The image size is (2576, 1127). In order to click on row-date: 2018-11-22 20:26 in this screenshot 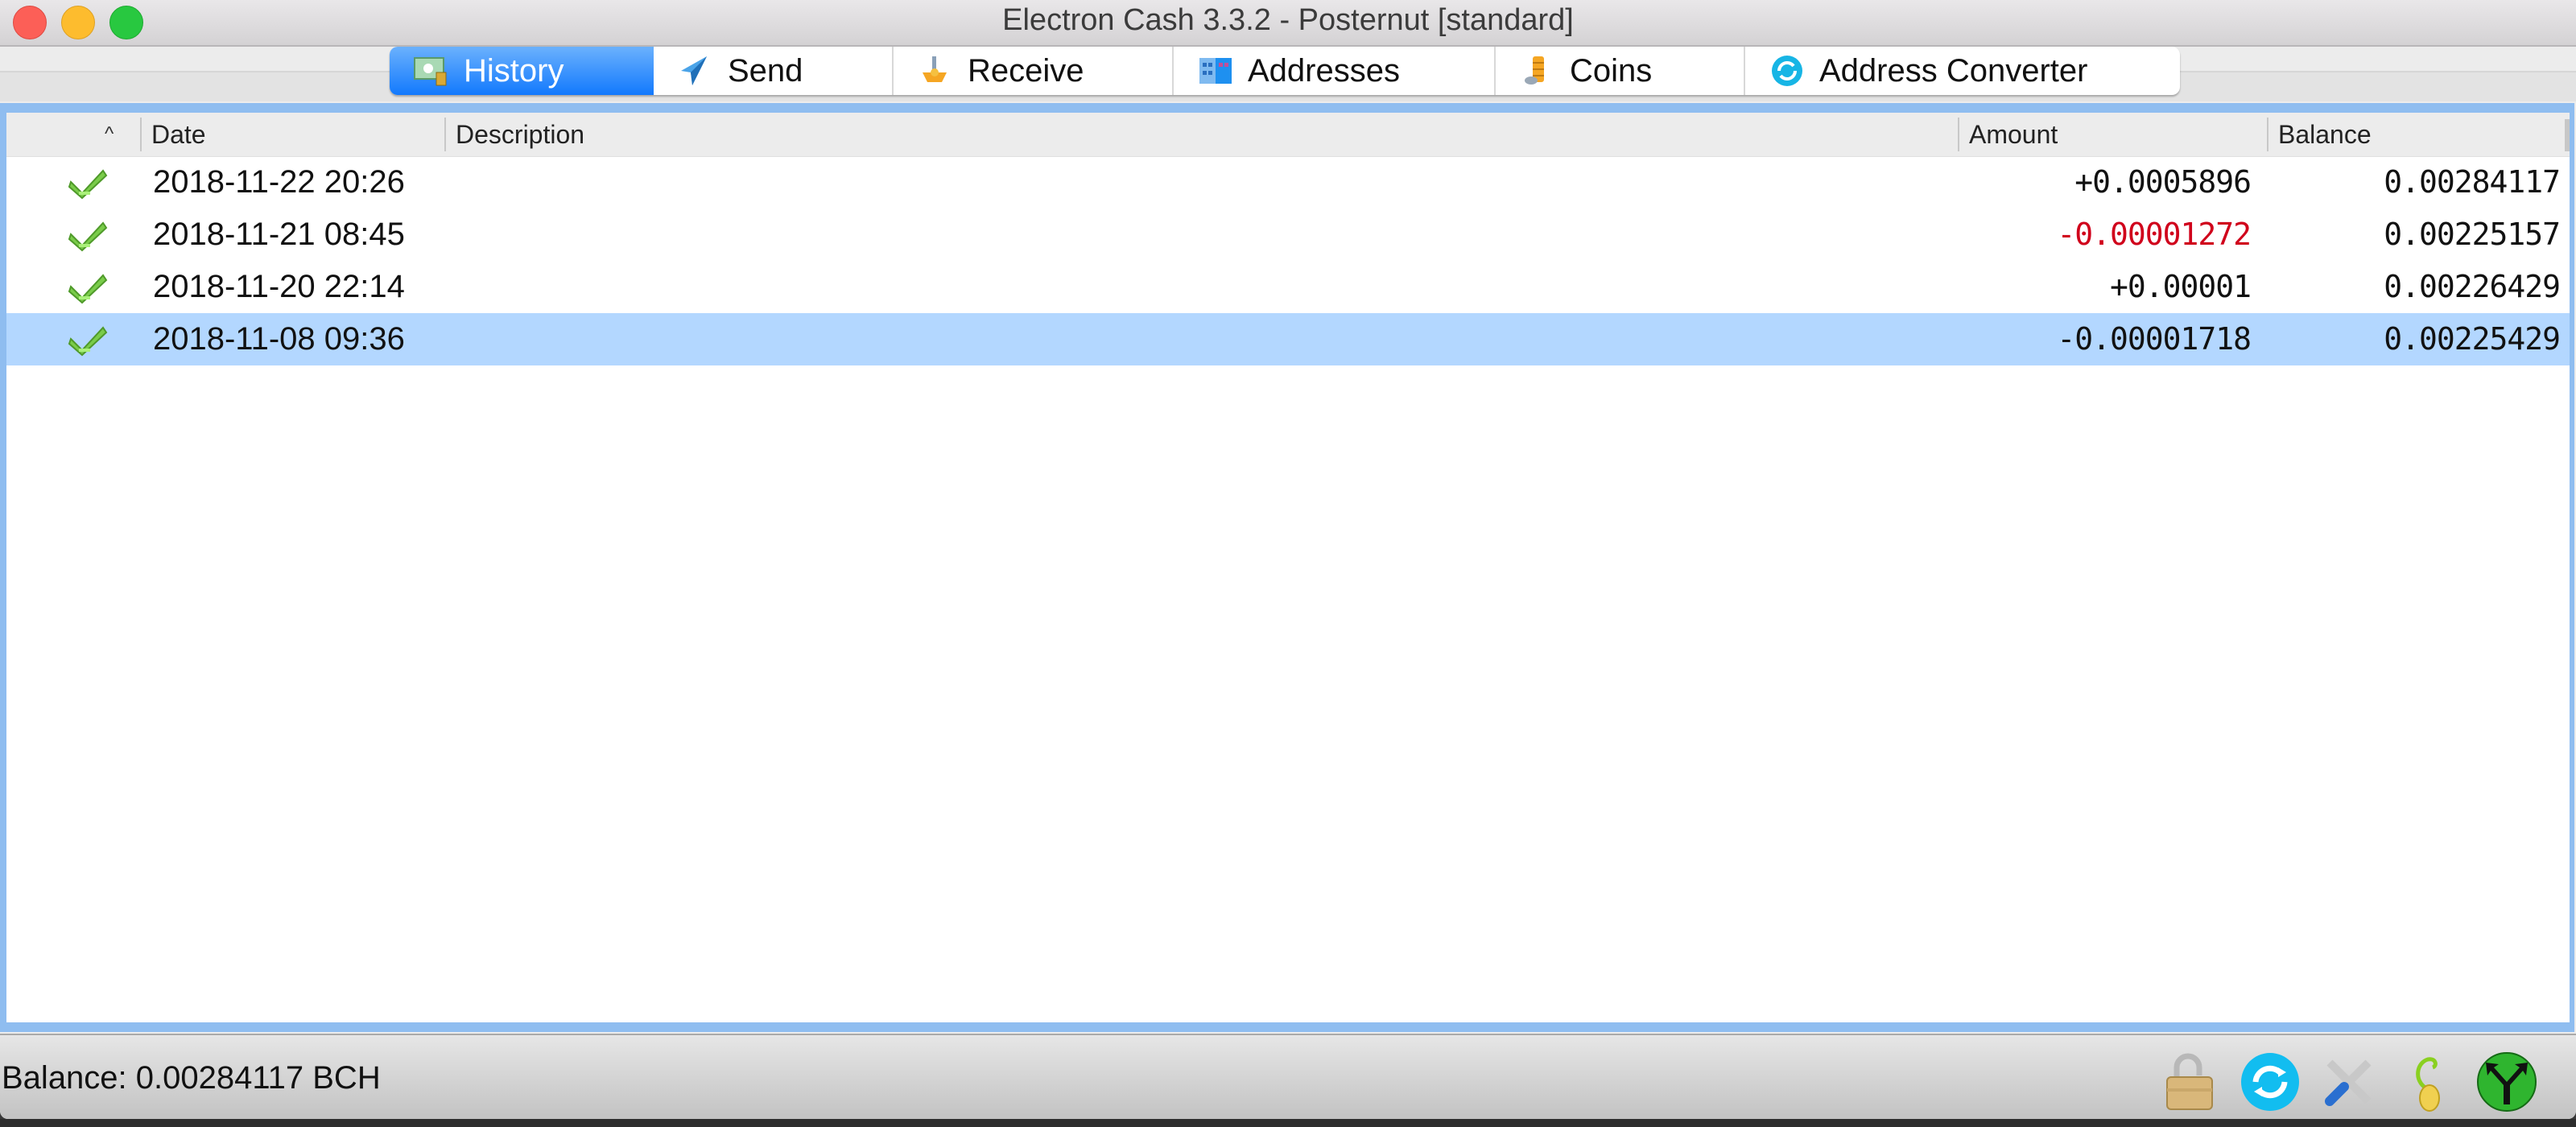, I will do `click(279, 182)`.